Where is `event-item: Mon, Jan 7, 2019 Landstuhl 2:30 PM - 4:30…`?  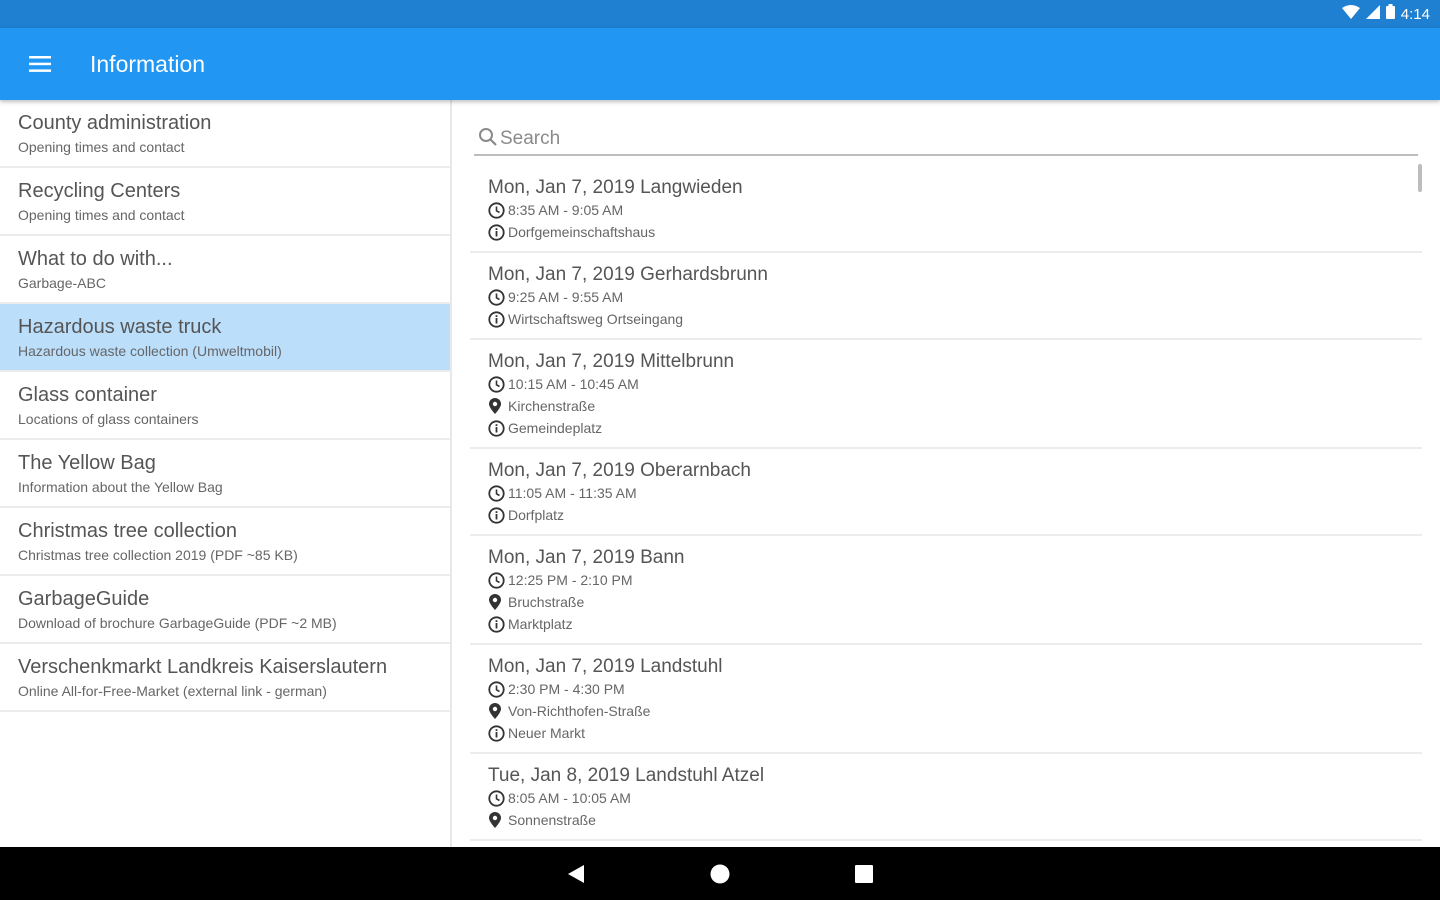 event-item: Mon, Jan 7, 2019 Landstuhl 2:30 PM - 4:30… is located at coordinates (946, 699).